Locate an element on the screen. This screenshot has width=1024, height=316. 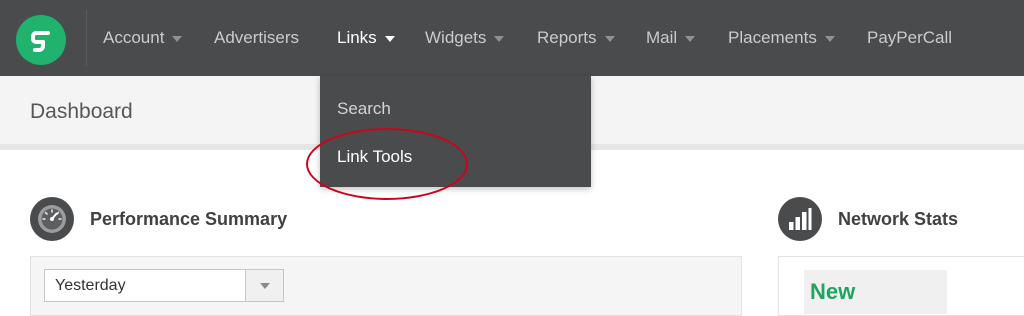
nav-item-label: PayPerCall is located at coordinates (910, 37).